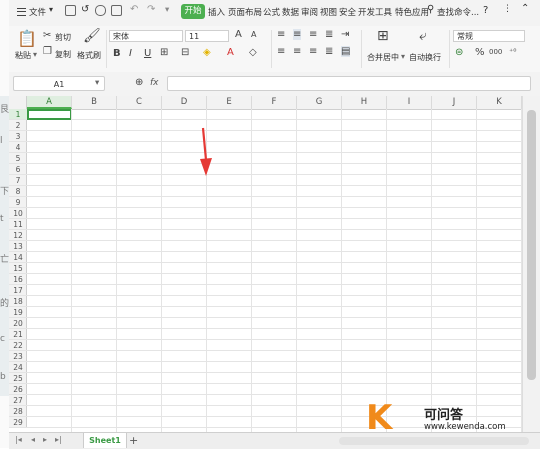 This screenshot has width=540, height=449. Describe the element at coordinates (238, 34) in the screenshot. I see `increase-font-icon: A` at that location.